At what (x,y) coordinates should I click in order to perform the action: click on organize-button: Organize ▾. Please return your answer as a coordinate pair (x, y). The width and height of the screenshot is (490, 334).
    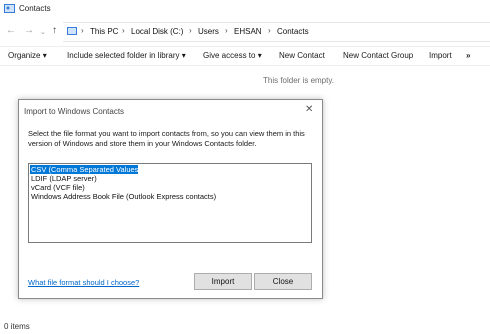
    Looking at the image, I should click on (27, 55).